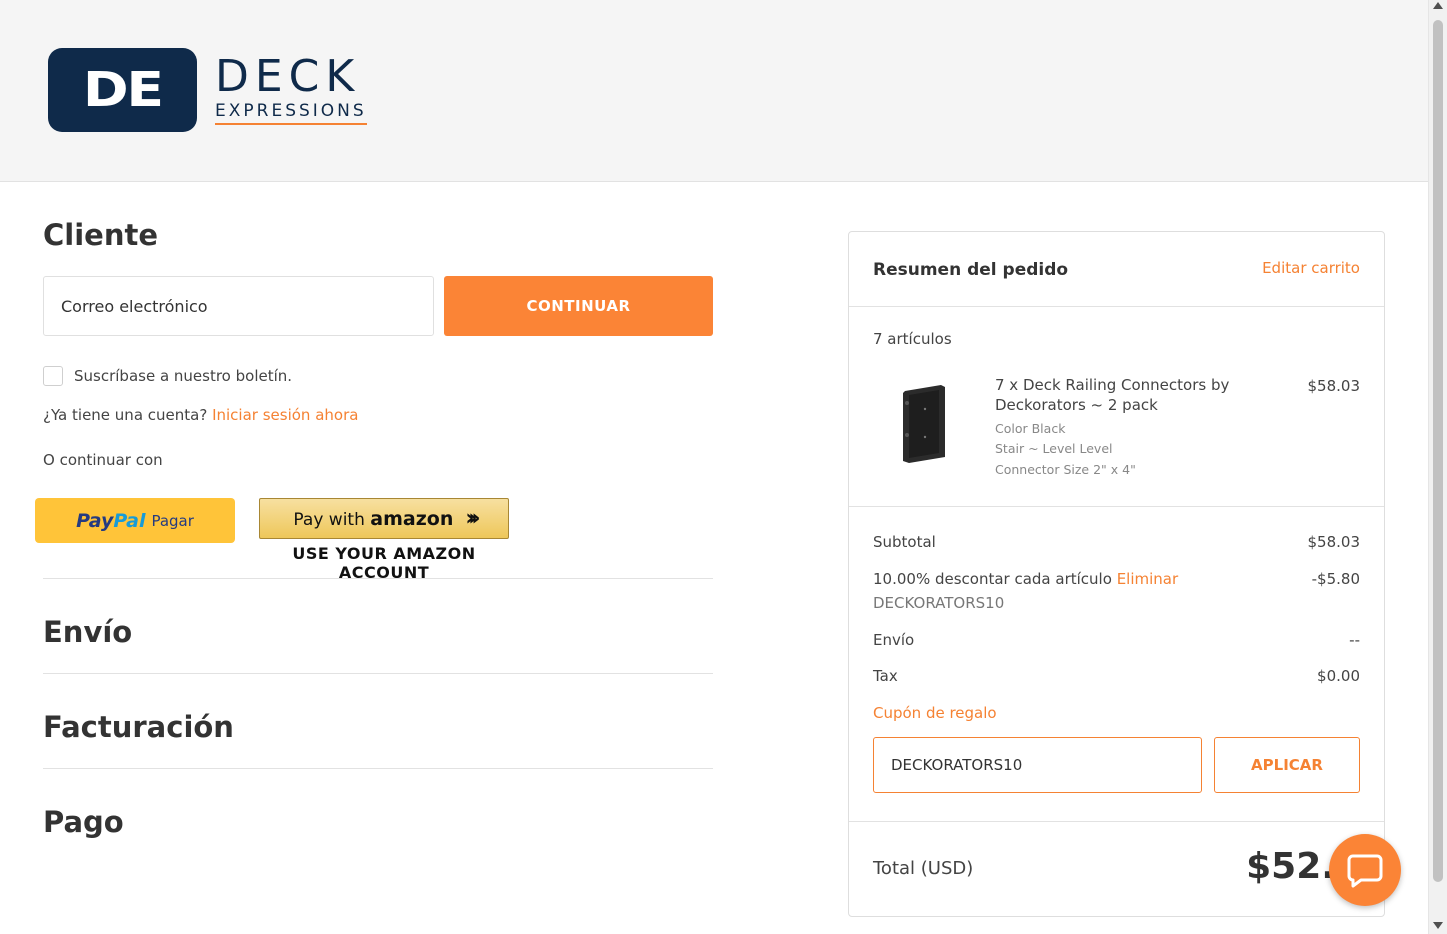  What do you see at coordinates (1334, 386) in the screenshot?
I see `product-price: $58.03` at bounding box center [1334, 386].